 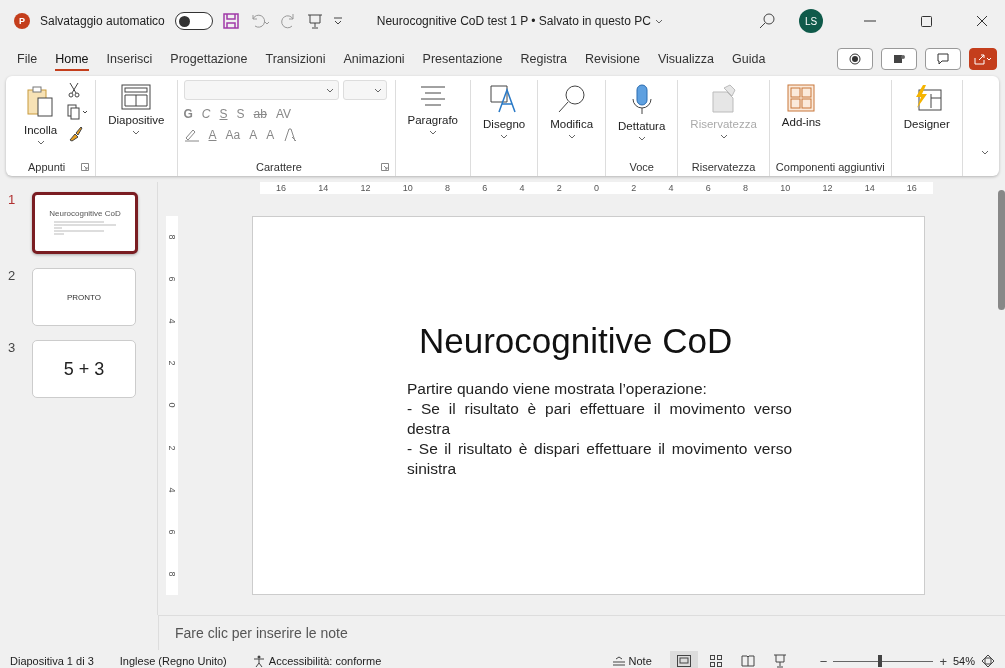 I want to click on slide-body-text: Partire quando viene mostrata l’operazione: - Se il risultato è pari effettuare il movimento verso destra - Se il risultato è dispari effettuare il movimento verso sinistra, so click(x=599, y=429).